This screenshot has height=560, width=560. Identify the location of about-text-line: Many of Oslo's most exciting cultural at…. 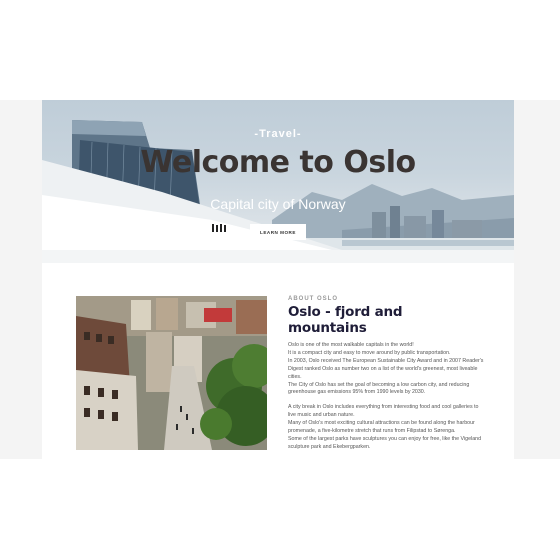
(381, 427).